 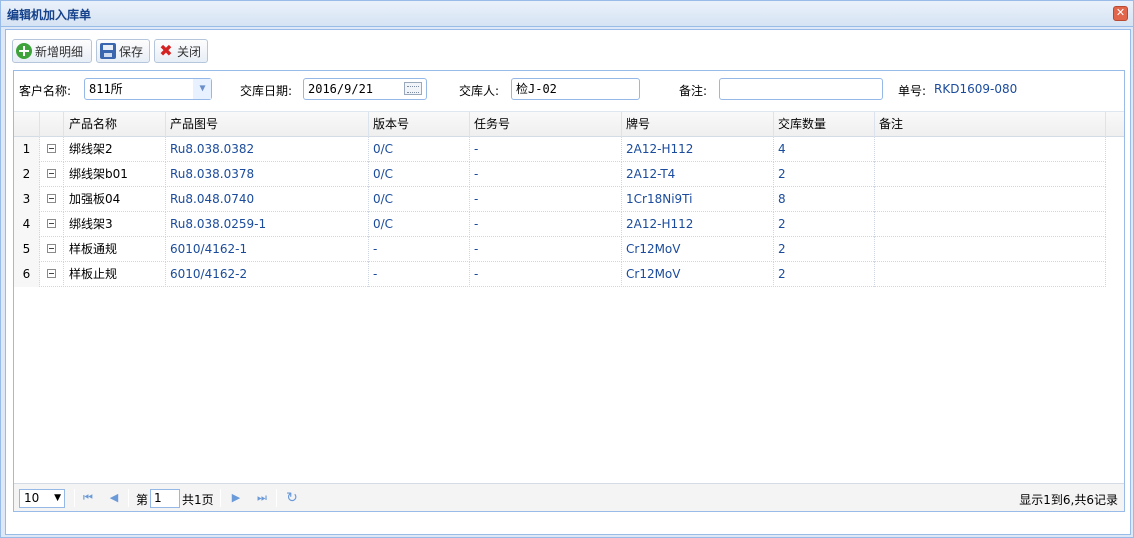 I want to click on first-page-icon: ⏮, so click(x=88, y=498).